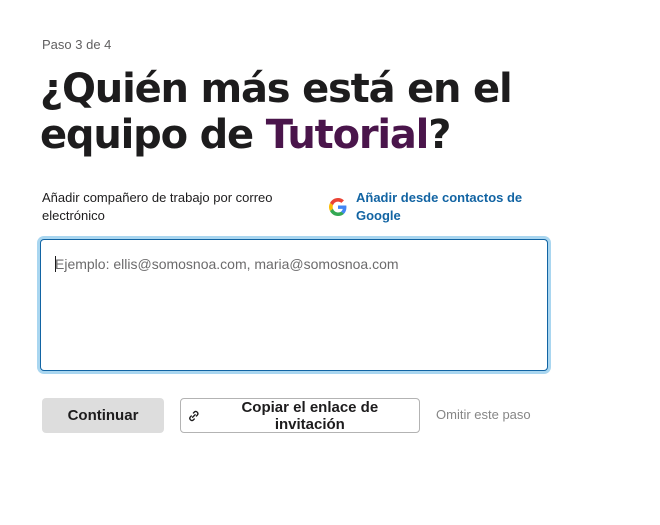 Image resolution: width=660 pixels, height=525 pixels. I want to click on google-icon, so click(338, 207).